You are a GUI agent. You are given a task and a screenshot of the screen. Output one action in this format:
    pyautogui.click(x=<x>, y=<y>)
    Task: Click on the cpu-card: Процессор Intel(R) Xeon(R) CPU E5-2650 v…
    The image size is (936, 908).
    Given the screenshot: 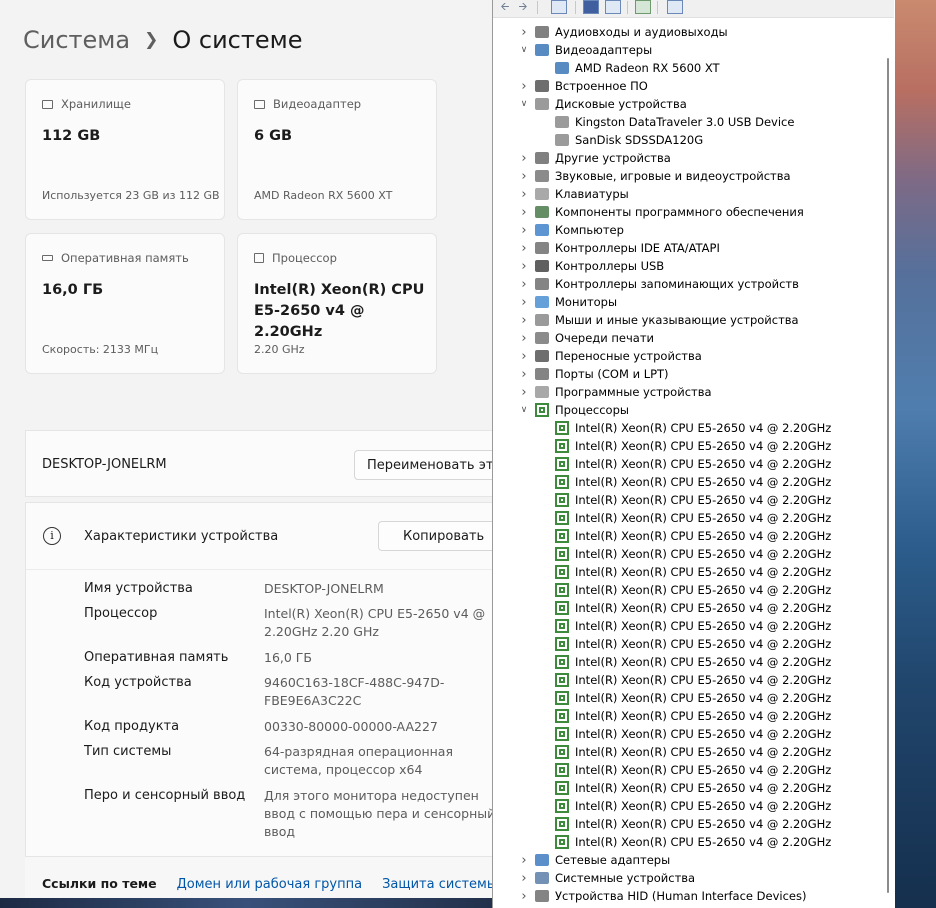 What is the action you would take?
    pyautogui.click(x=337, y=303)
    